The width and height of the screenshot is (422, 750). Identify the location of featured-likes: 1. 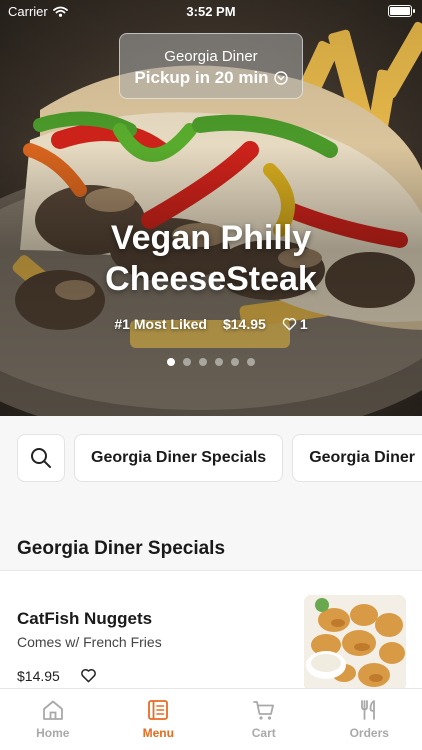
(295, 324).